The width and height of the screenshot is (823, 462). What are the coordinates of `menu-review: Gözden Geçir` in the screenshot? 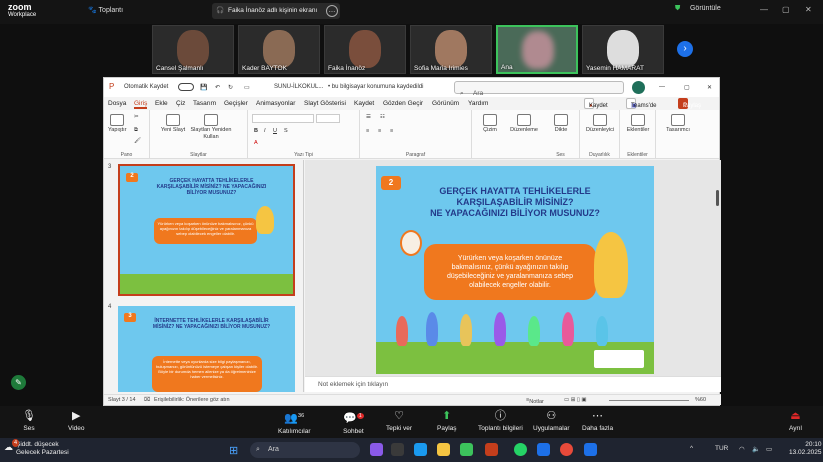 It's located at (403, 103).